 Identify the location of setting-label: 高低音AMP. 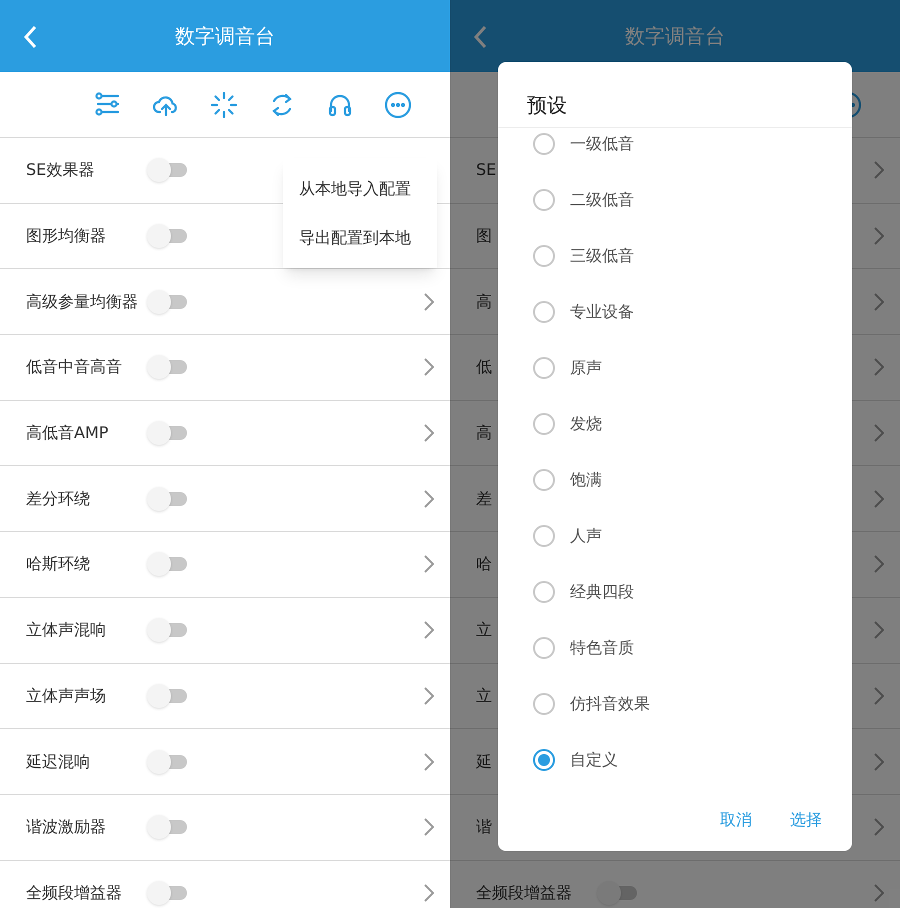
(67, 433).